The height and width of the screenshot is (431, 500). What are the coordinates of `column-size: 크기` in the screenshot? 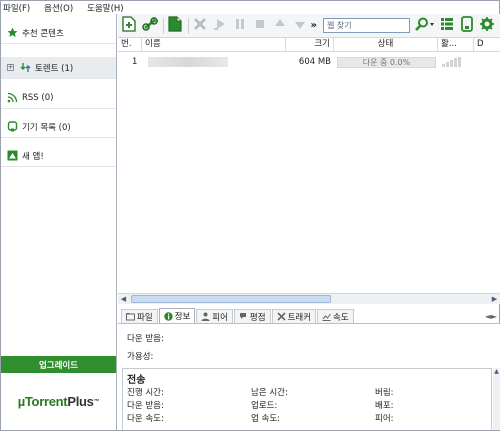 It's located at (310, 45).